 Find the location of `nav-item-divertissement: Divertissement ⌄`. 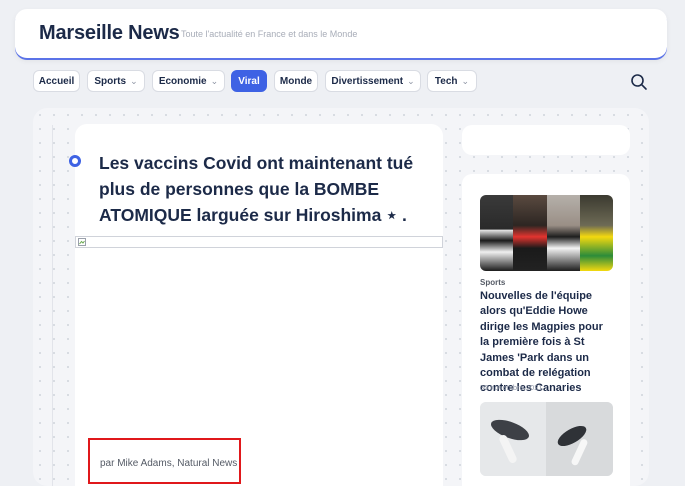

nav-item-divertissement: Divertissement ⌄ is located at coordinates (373, 81).